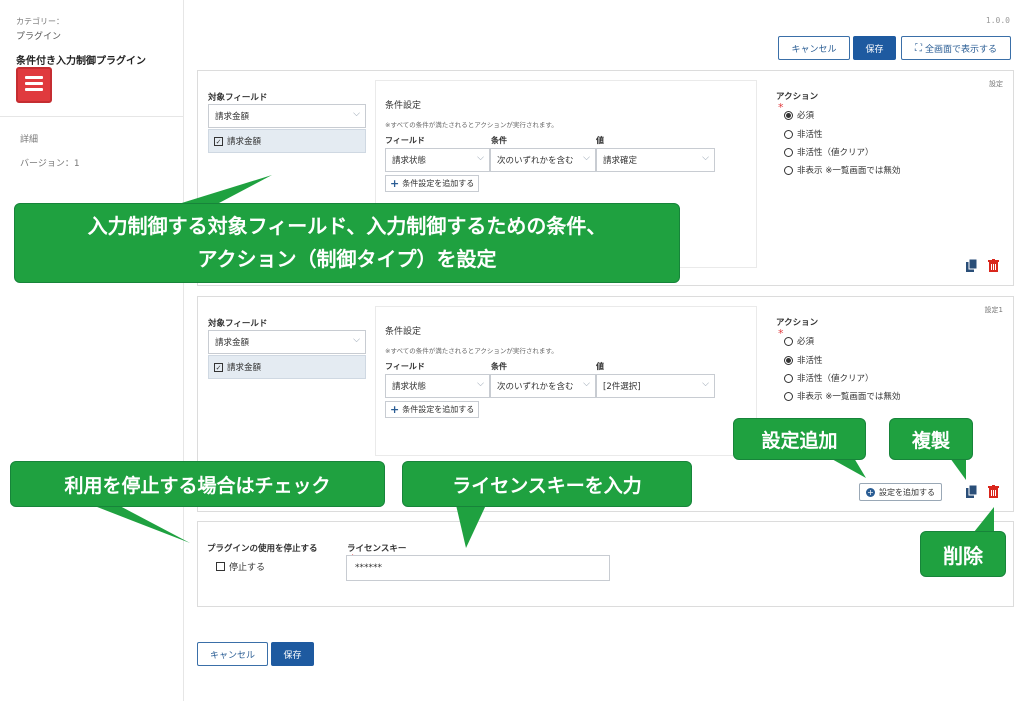 This screenshot has width=1024, height=701. What do you see at coordinates (547, 484) in the screenshot?
I see `callout-license: ライセンスキーを入力` at bounding box center [547, 484].